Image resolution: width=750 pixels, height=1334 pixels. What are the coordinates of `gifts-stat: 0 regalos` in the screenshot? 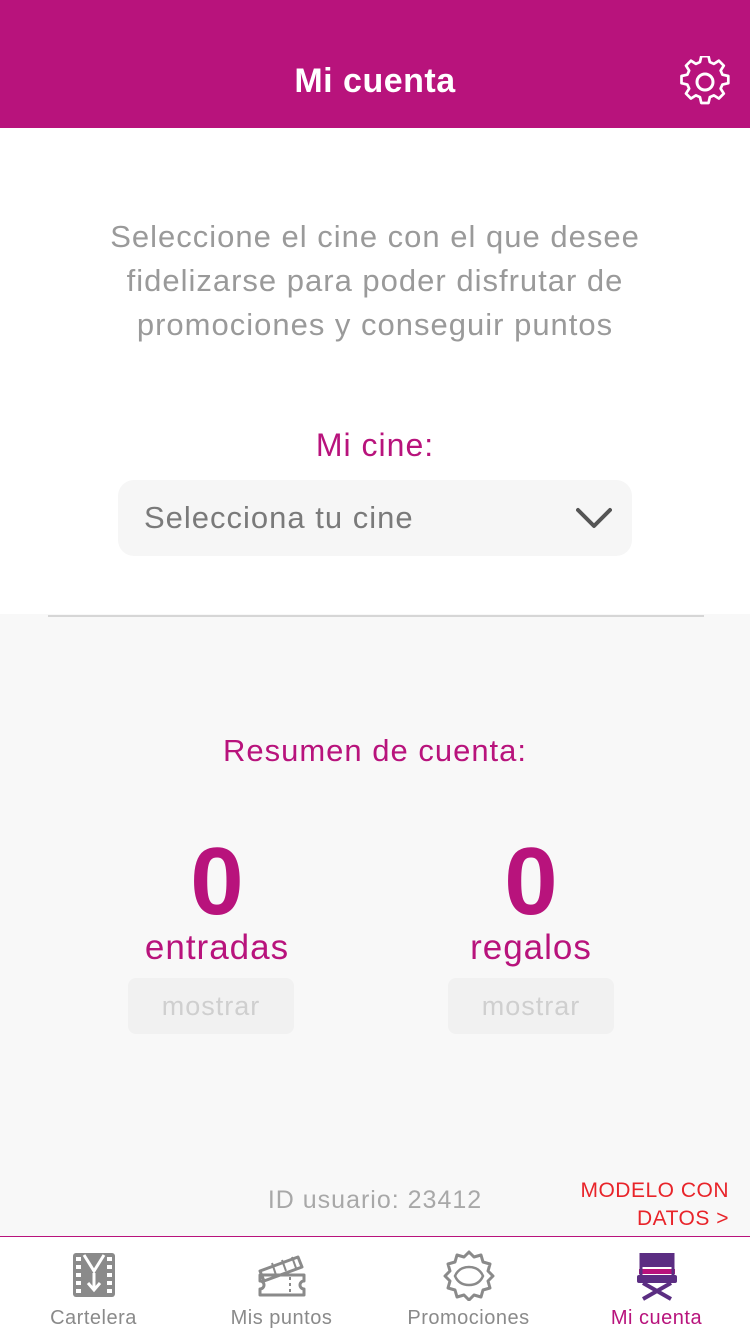 It's located at (531, 897).